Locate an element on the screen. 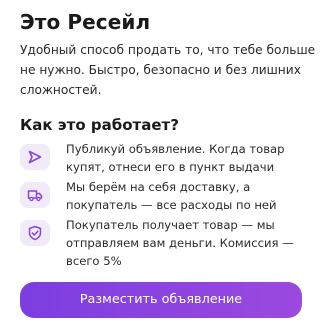 Image resolution: width=322 pixels, height=329 pixels. send-icon is located at coordinates (35, 157).